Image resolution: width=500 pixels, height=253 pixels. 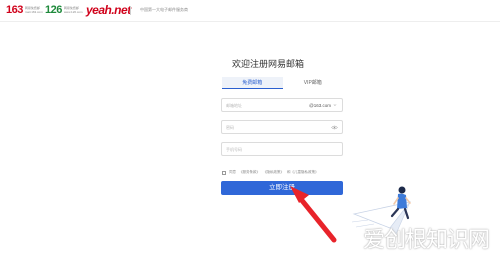 I want to click on register-button: 立即注册, so click(x=282, y=188).